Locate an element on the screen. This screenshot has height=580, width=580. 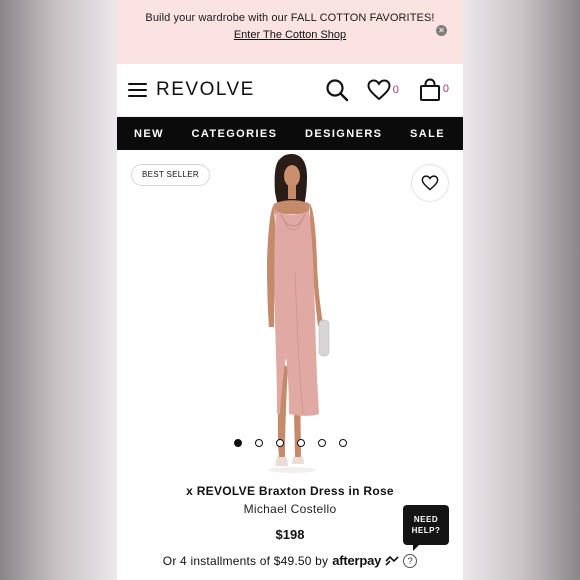
nav-sale: SALE is located at coordinates (427, 134).